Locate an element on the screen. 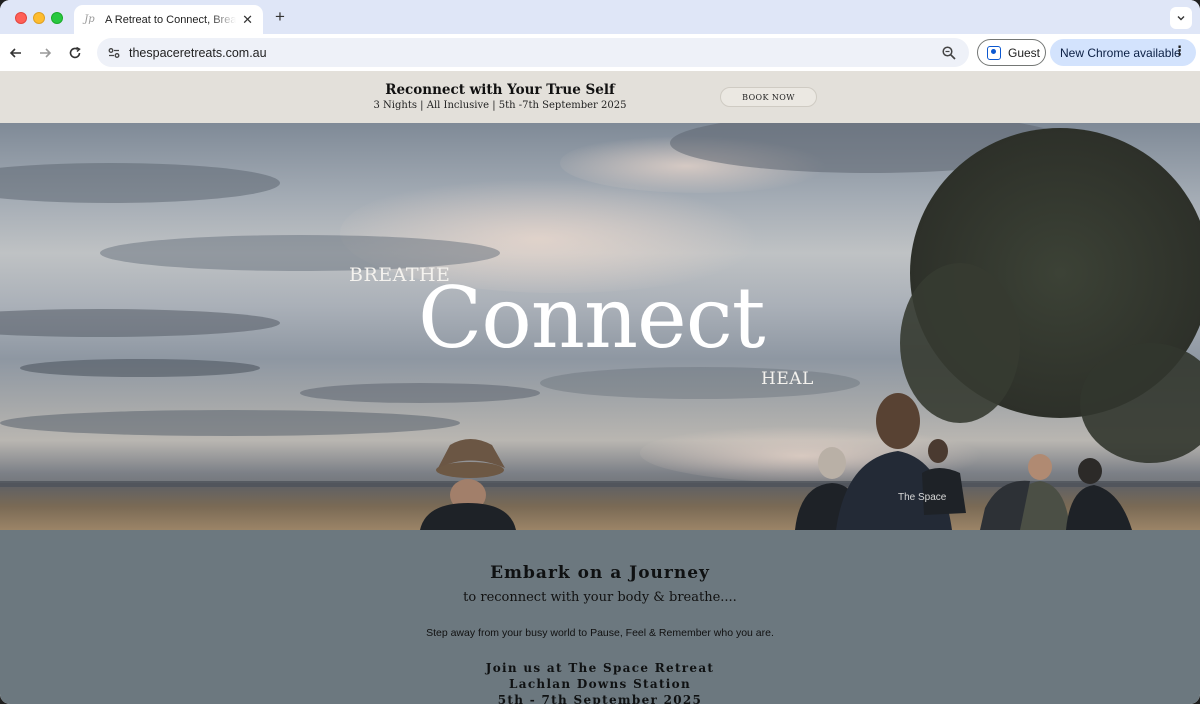 The image size is (1200, 704). maximize-window-button is located at coordinates (57, 18).